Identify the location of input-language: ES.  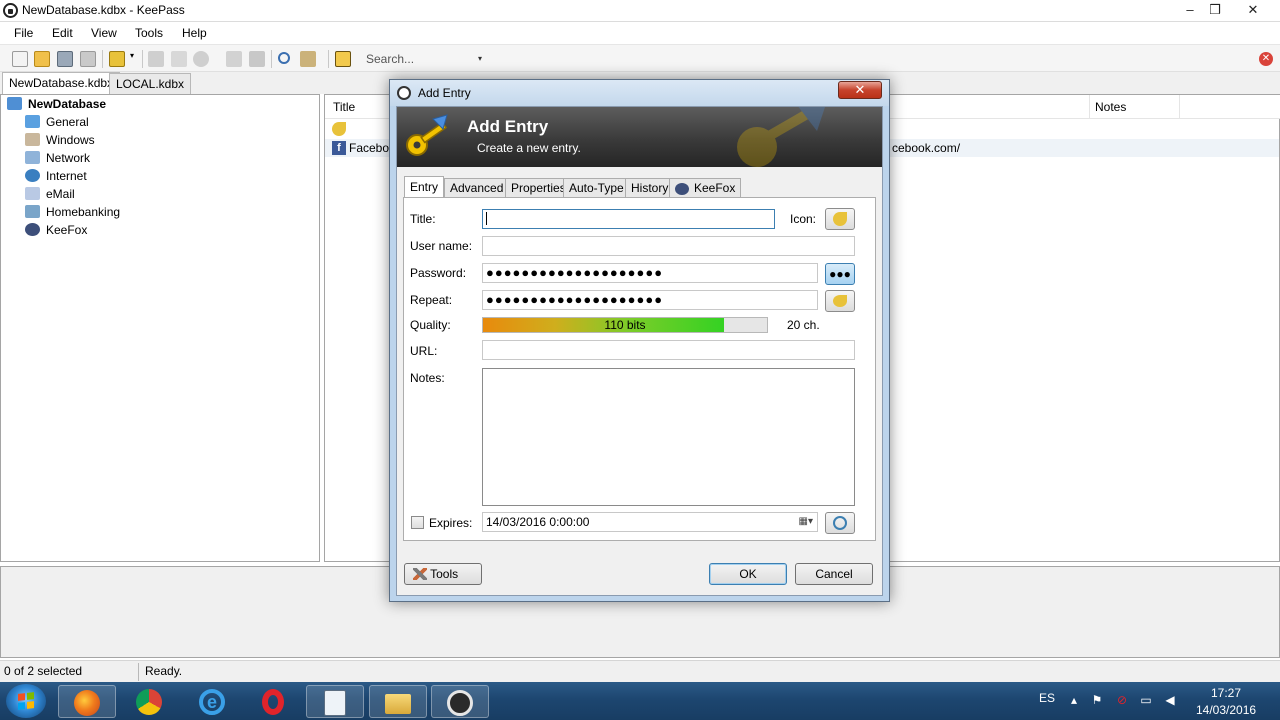
(1047, 698).